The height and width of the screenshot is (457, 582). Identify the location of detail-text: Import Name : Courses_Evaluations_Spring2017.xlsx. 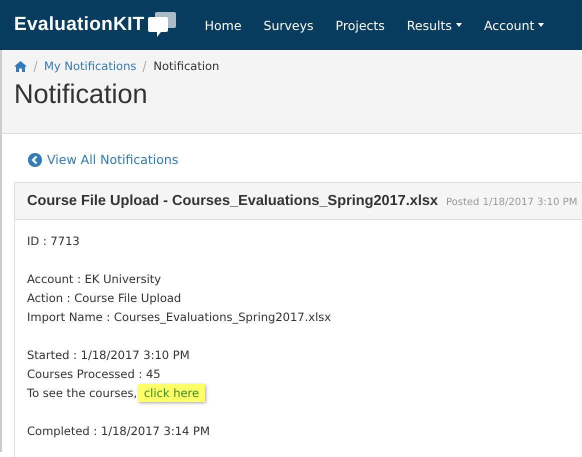
(179, 317).